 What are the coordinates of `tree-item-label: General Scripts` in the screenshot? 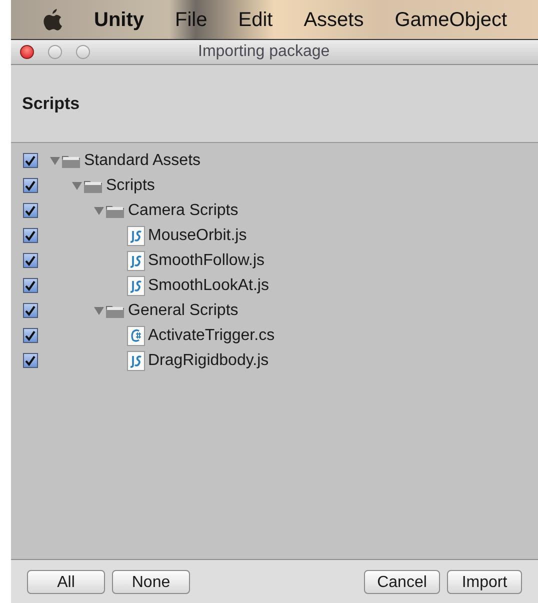 It's located at (183, 310).